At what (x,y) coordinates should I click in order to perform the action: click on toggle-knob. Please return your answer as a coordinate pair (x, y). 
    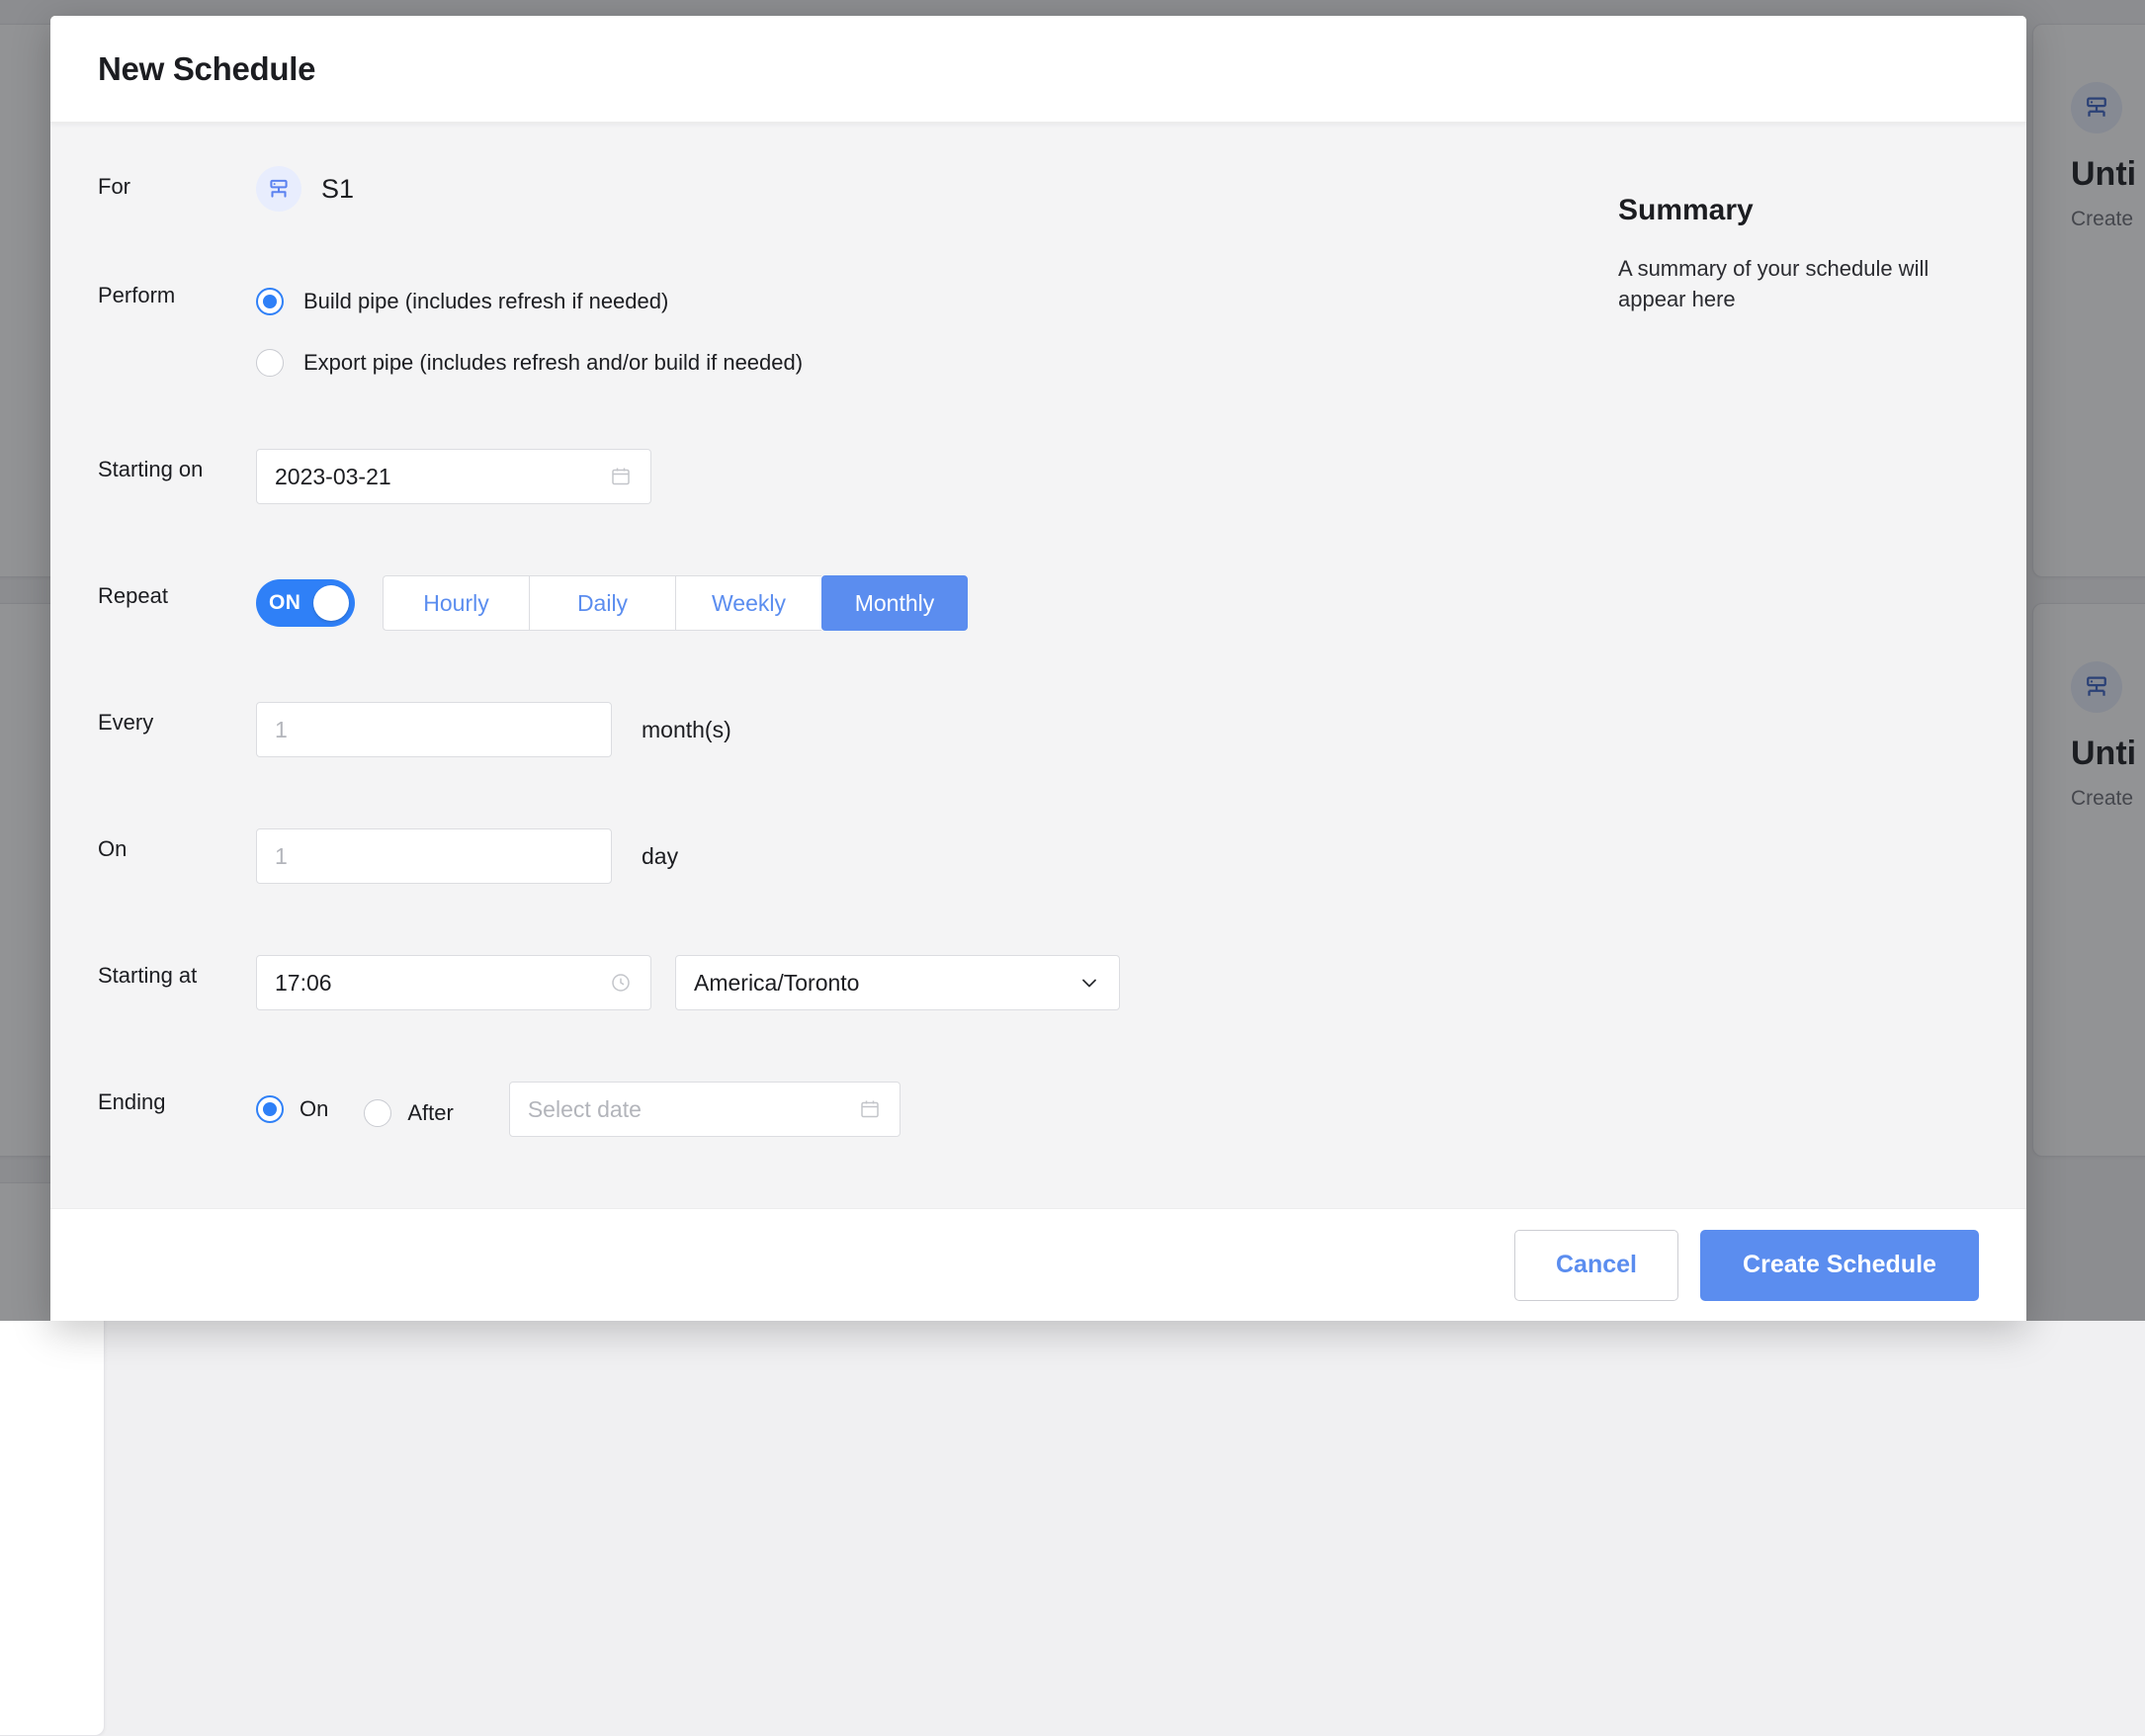
    Looking at the image, I should click on (331, 603).